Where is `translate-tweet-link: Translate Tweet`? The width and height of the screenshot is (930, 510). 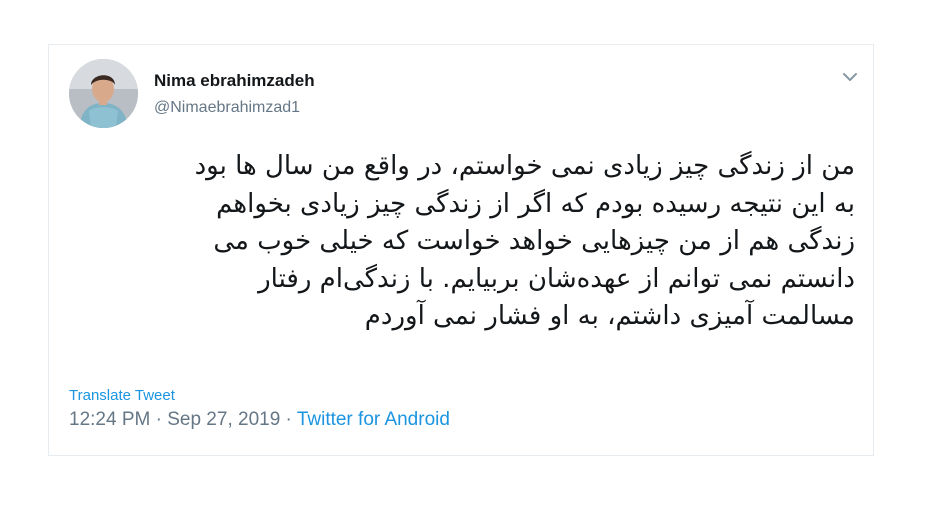 translate-tweet-link: Translate Tweet is located at coordinates (122, 395).